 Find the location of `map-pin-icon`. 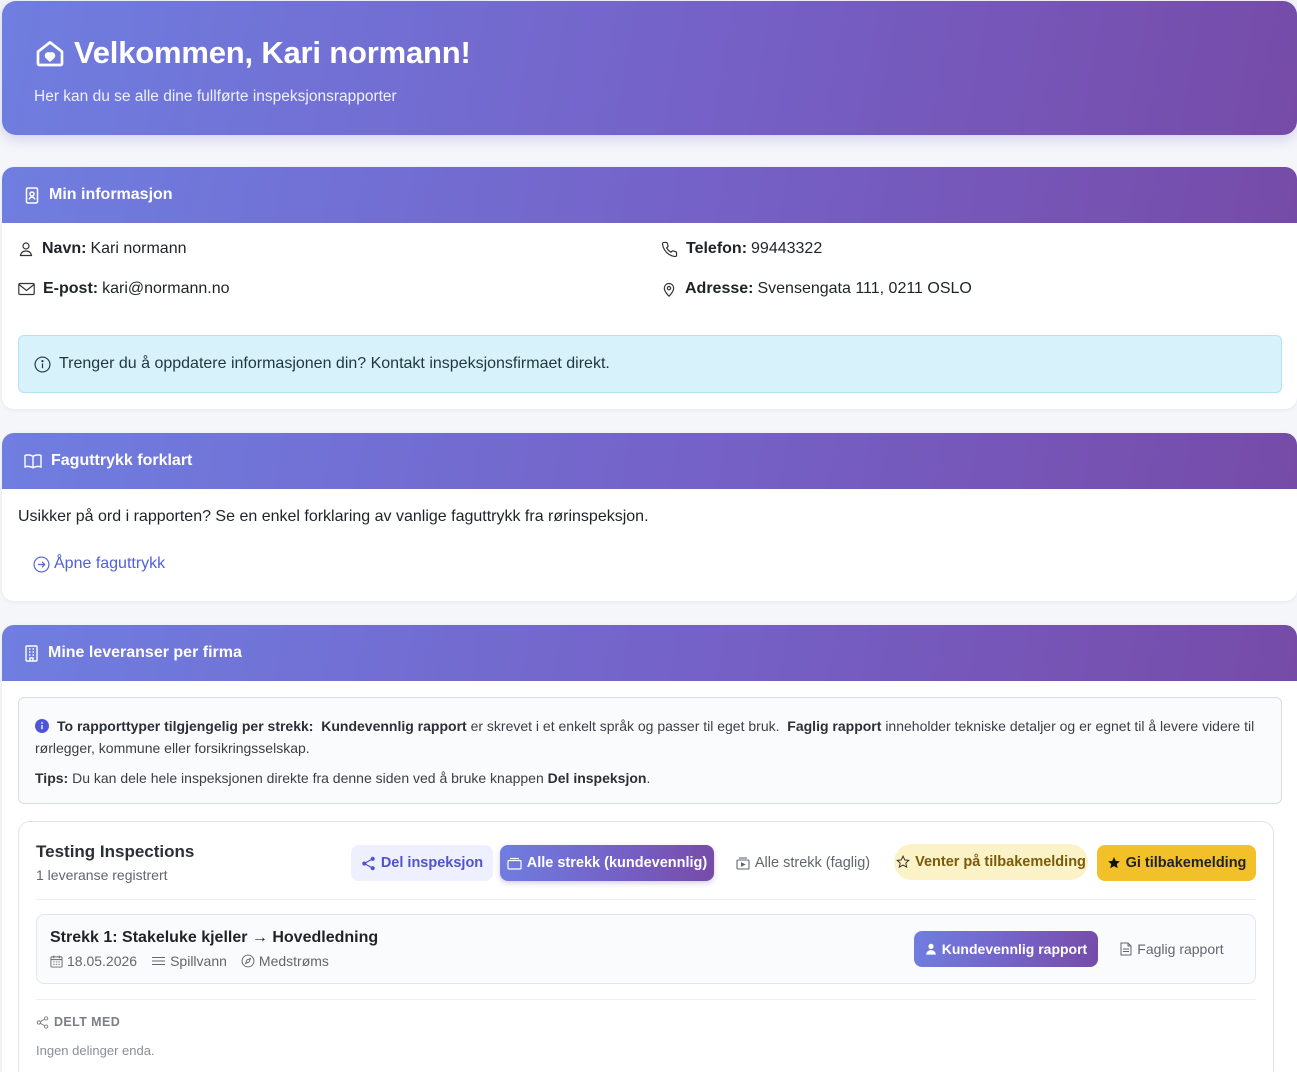

map-pin-icon is located at coordinates (669, 289).